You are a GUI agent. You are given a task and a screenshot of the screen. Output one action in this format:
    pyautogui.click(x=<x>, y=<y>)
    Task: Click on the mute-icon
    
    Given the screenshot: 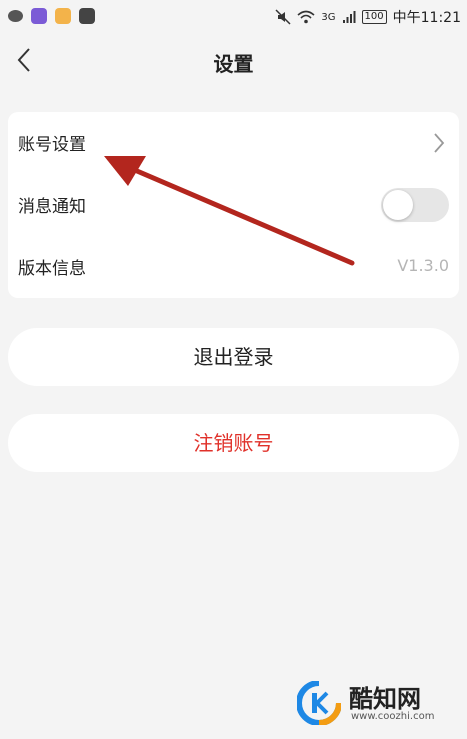 What is the action you would take?
    pyautogui.click(x=283, y=17)
    